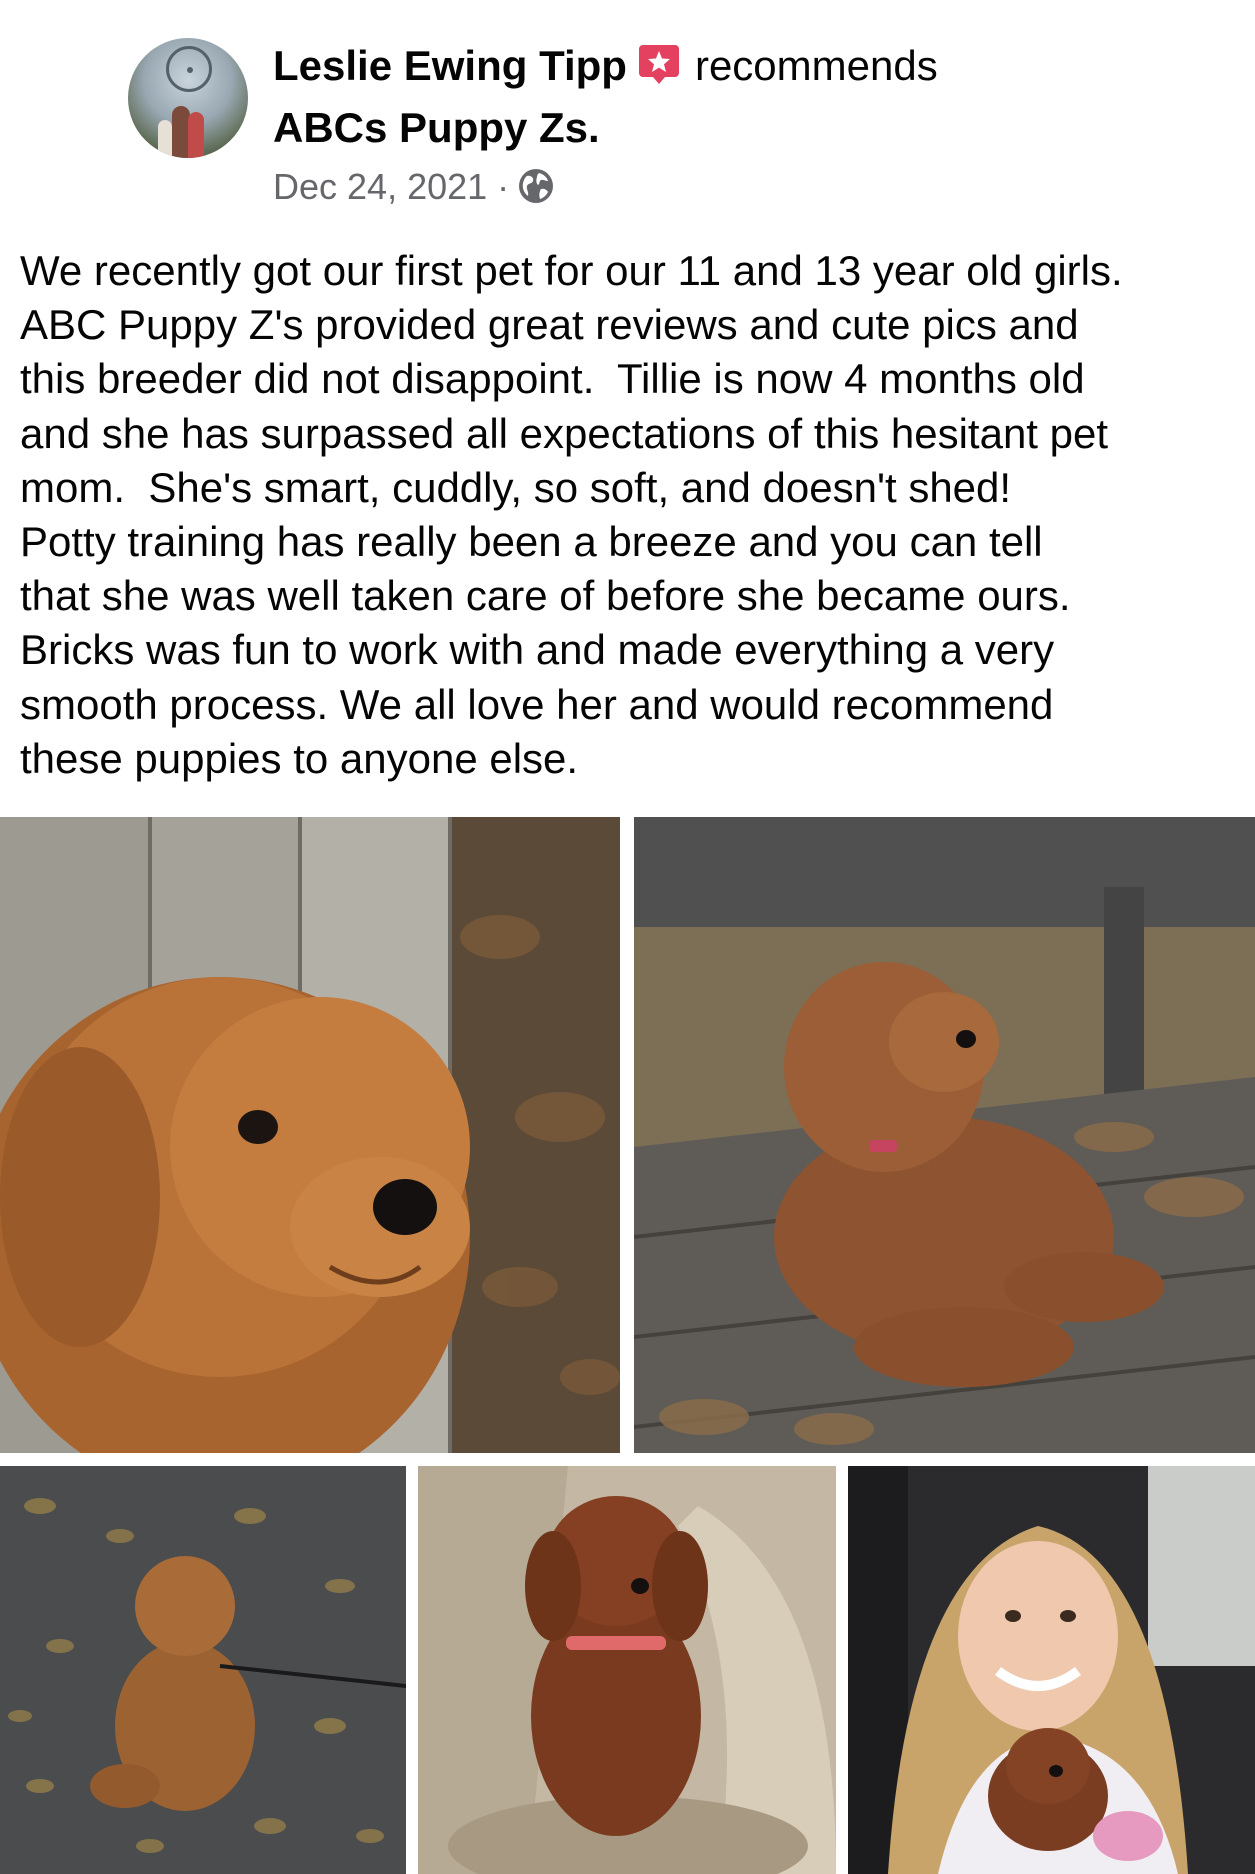  What do you see at coordinates (659, 64) in the screenshot?
I see `recommend-star-icon` at bounding box center [659, 64].